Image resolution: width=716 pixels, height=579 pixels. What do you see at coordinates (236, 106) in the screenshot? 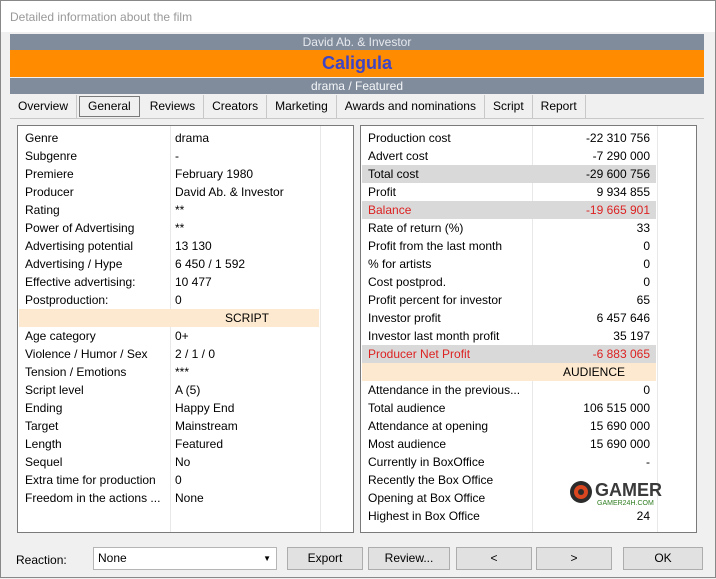
I see `tab-creators: Creators` at bounding box center [236, 106].